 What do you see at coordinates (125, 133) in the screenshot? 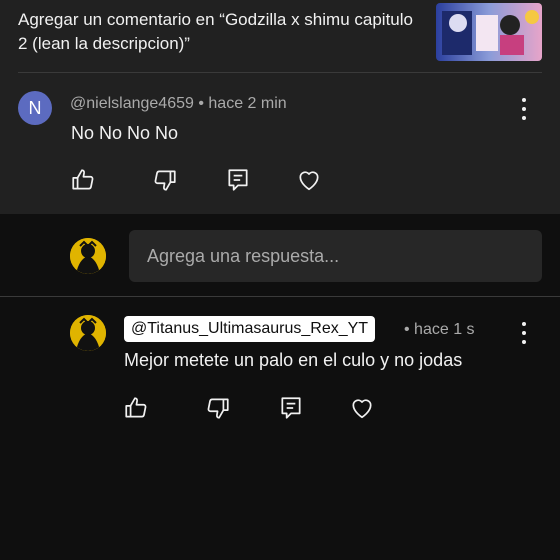
I see `comment-text: No No No No` at bounding box center [125, 133].